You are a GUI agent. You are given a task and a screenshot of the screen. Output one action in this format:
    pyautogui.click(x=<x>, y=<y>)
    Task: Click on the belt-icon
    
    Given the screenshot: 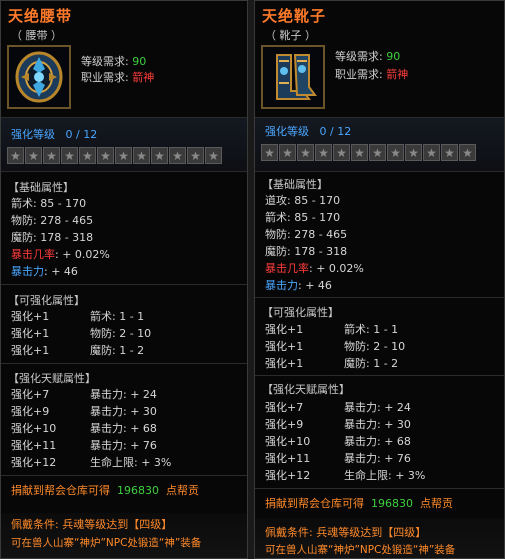 What is the action you would take?
    pyautogui.click(x=39, y=77)
    